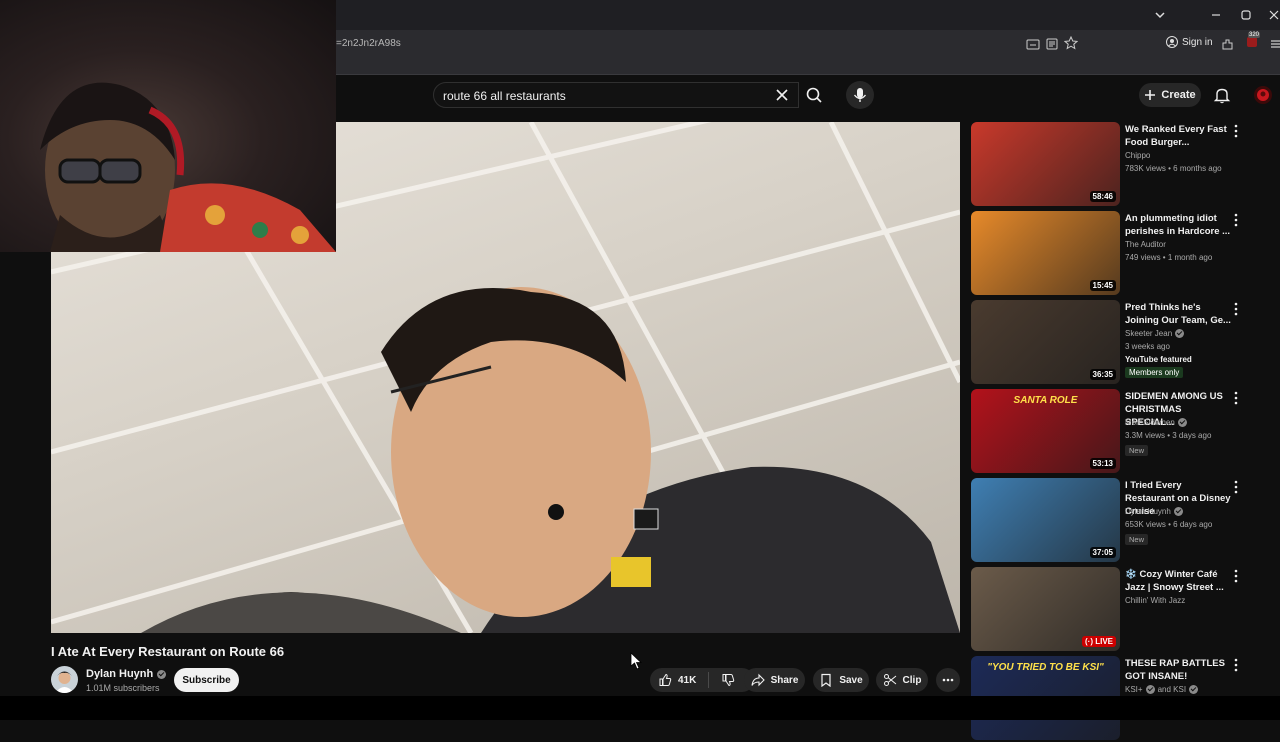 The width and height of the screenshot is (1280, 742). Describe the element at coordinates (1172, 42) in the screenshot. I see `account-icon` at that location.